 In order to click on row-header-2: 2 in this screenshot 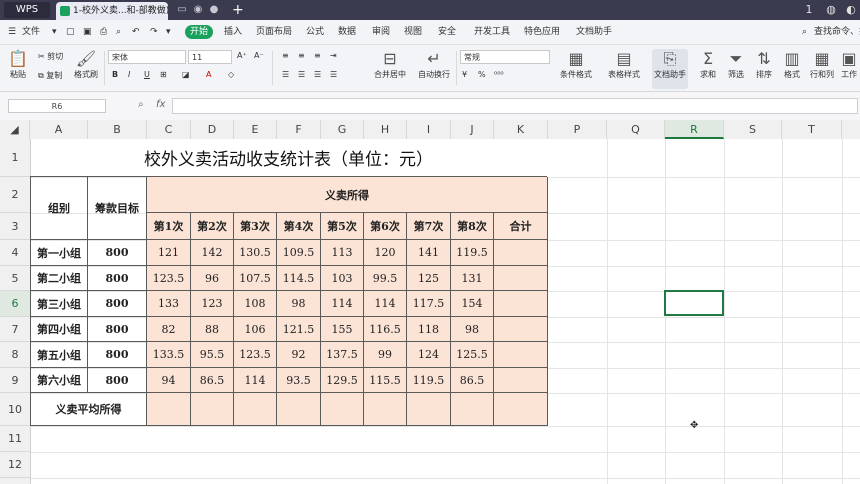, I will do `click(15, 195)`.